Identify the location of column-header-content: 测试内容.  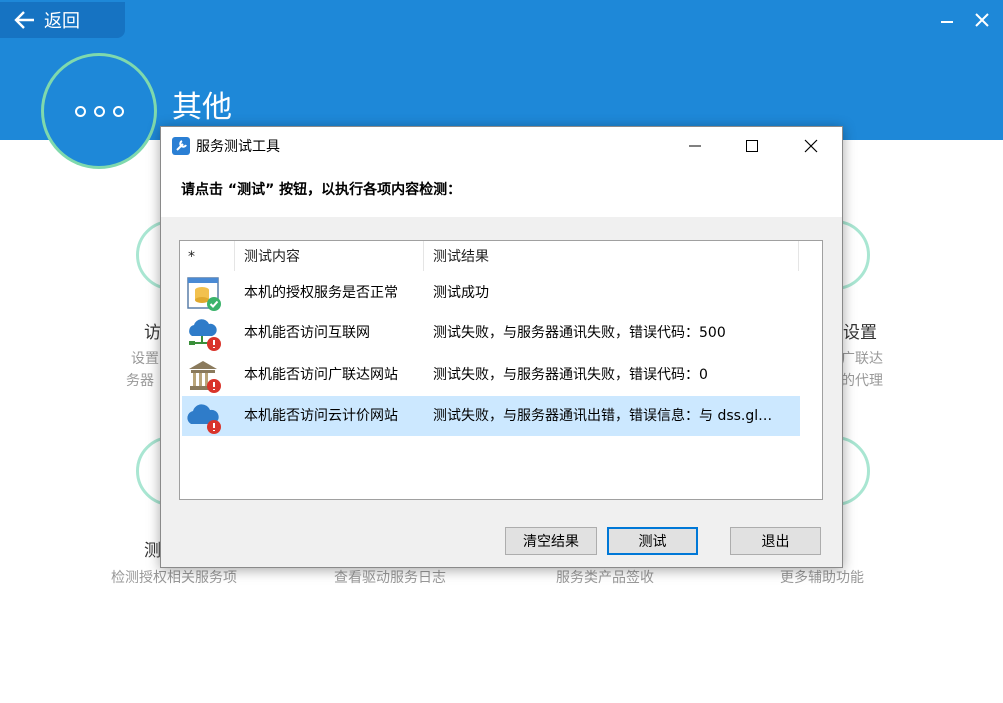
(330, 256).